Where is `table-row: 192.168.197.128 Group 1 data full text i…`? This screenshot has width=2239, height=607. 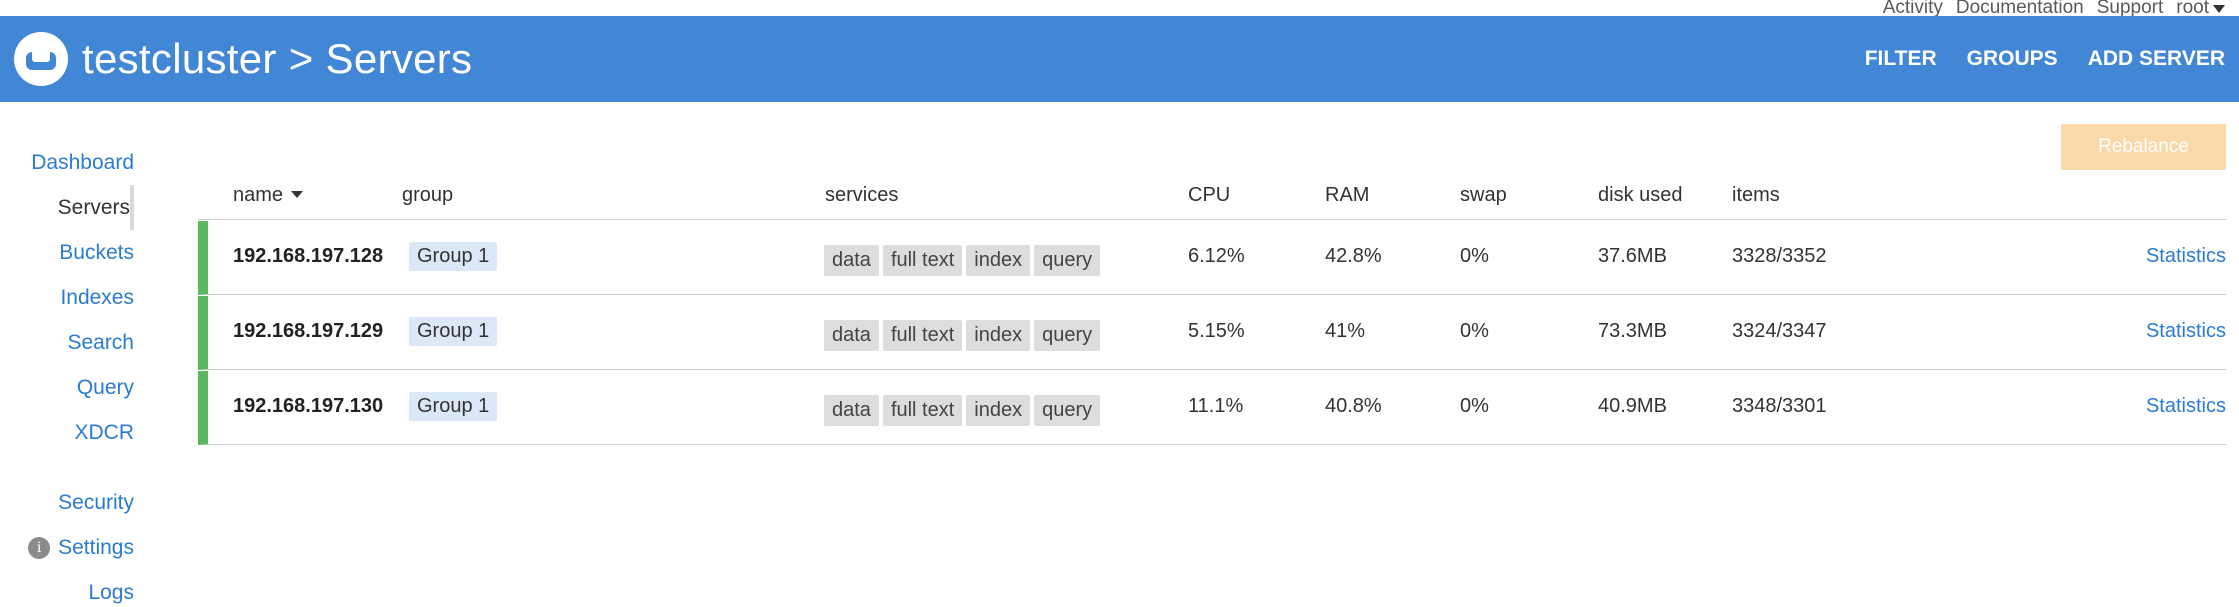
table-row: 192.168.197.128 Group 1 data full text i… is located at coordinates (1212, 258).